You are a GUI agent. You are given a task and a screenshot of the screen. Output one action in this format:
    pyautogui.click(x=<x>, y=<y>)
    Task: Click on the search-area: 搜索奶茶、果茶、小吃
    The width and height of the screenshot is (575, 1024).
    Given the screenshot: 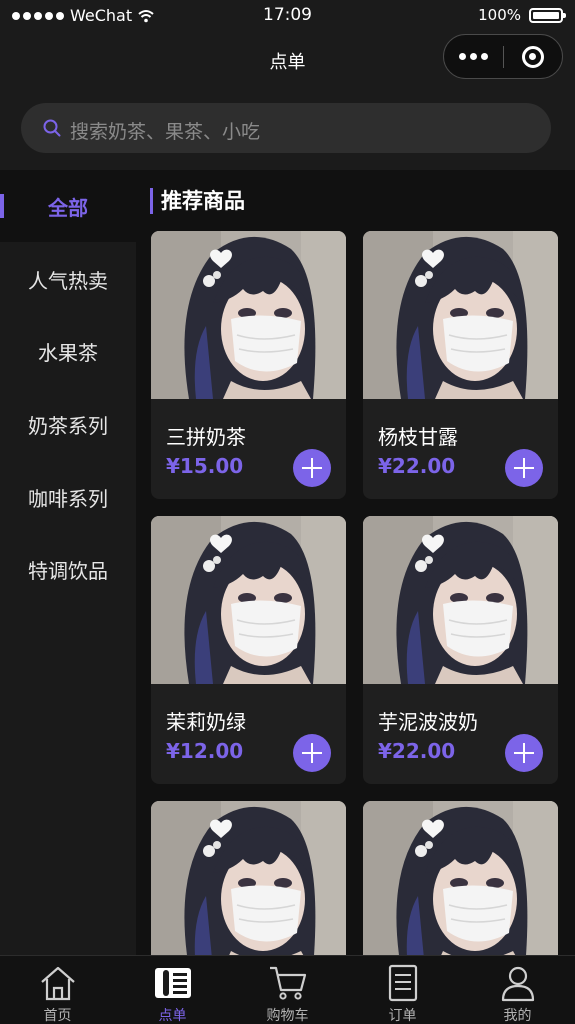 What is the action you would take?
    pyautogui.click(x=287, y=130)
    